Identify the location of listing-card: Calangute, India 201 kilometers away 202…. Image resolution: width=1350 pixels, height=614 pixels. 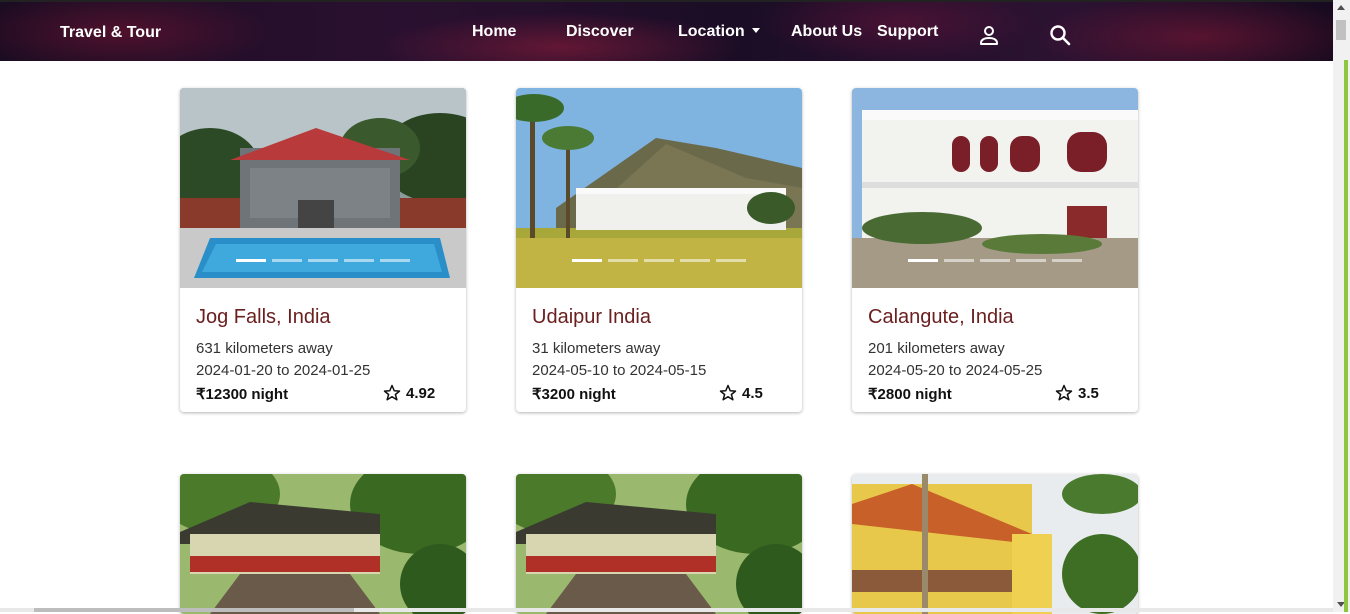
(995, 250).